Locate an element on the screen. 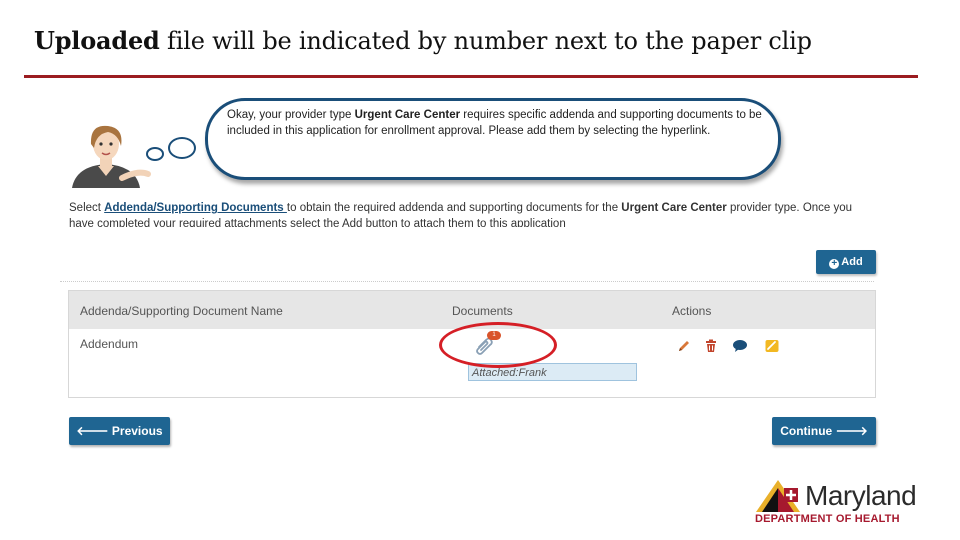 The height and width of the screenshot is (540, 960). title-divider is located at coordinates (471, 76).